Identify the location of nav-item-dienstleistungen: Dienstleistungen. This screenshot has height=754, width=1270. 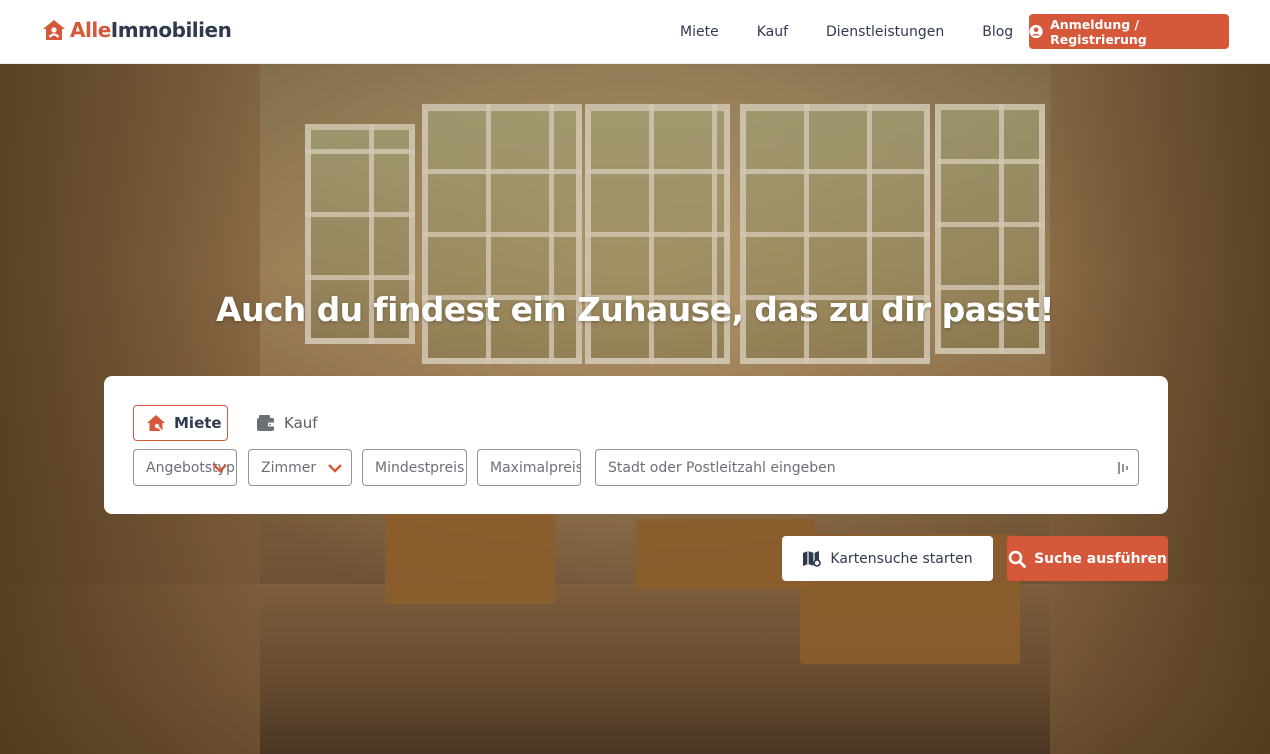
(885, 32).